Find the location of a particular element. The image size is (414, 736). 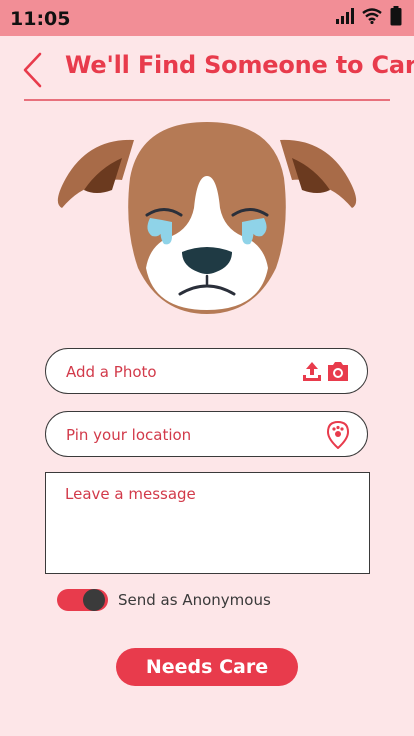

status-icons is located at coordinates (369, 16).